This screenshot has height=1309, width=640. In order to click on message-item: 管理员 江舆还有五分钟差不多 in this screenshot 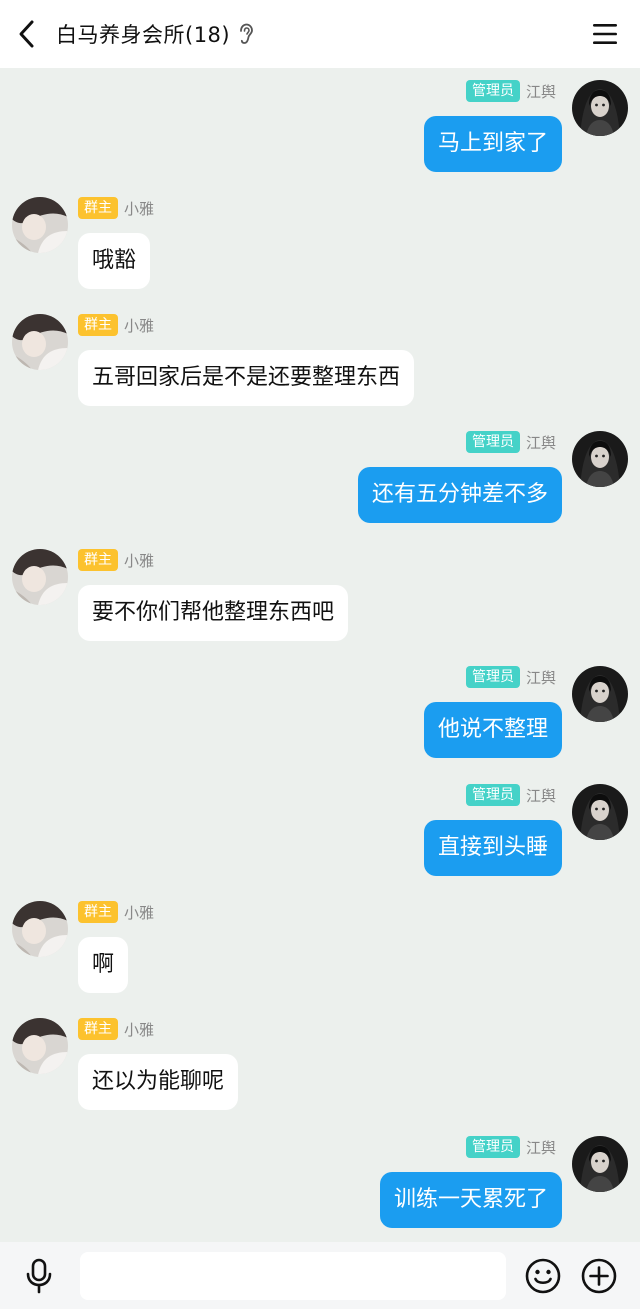, I will do `click(320, 477)`.